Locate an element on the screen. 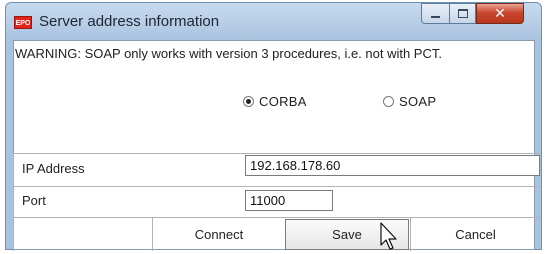 This screenshot has height=254, width=546. connect-button: Connect is located at coordinates (219, 234).